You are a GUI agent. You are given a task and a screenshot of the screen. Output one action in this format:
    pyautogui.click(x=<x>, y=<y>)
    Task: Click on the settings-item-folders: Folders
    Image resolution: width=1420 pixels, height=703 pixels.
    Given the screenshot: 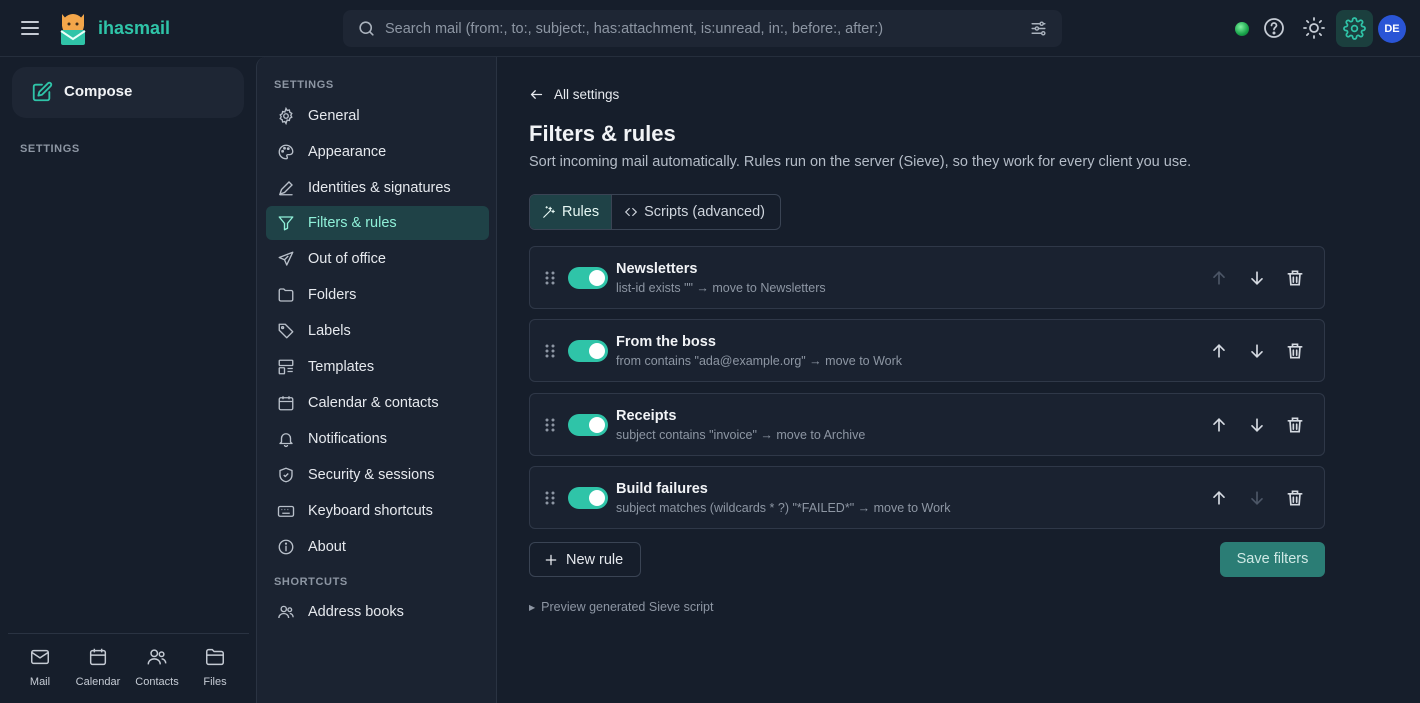 What is the action you would take?
    pyautogui.click(x=377, y=295)
    